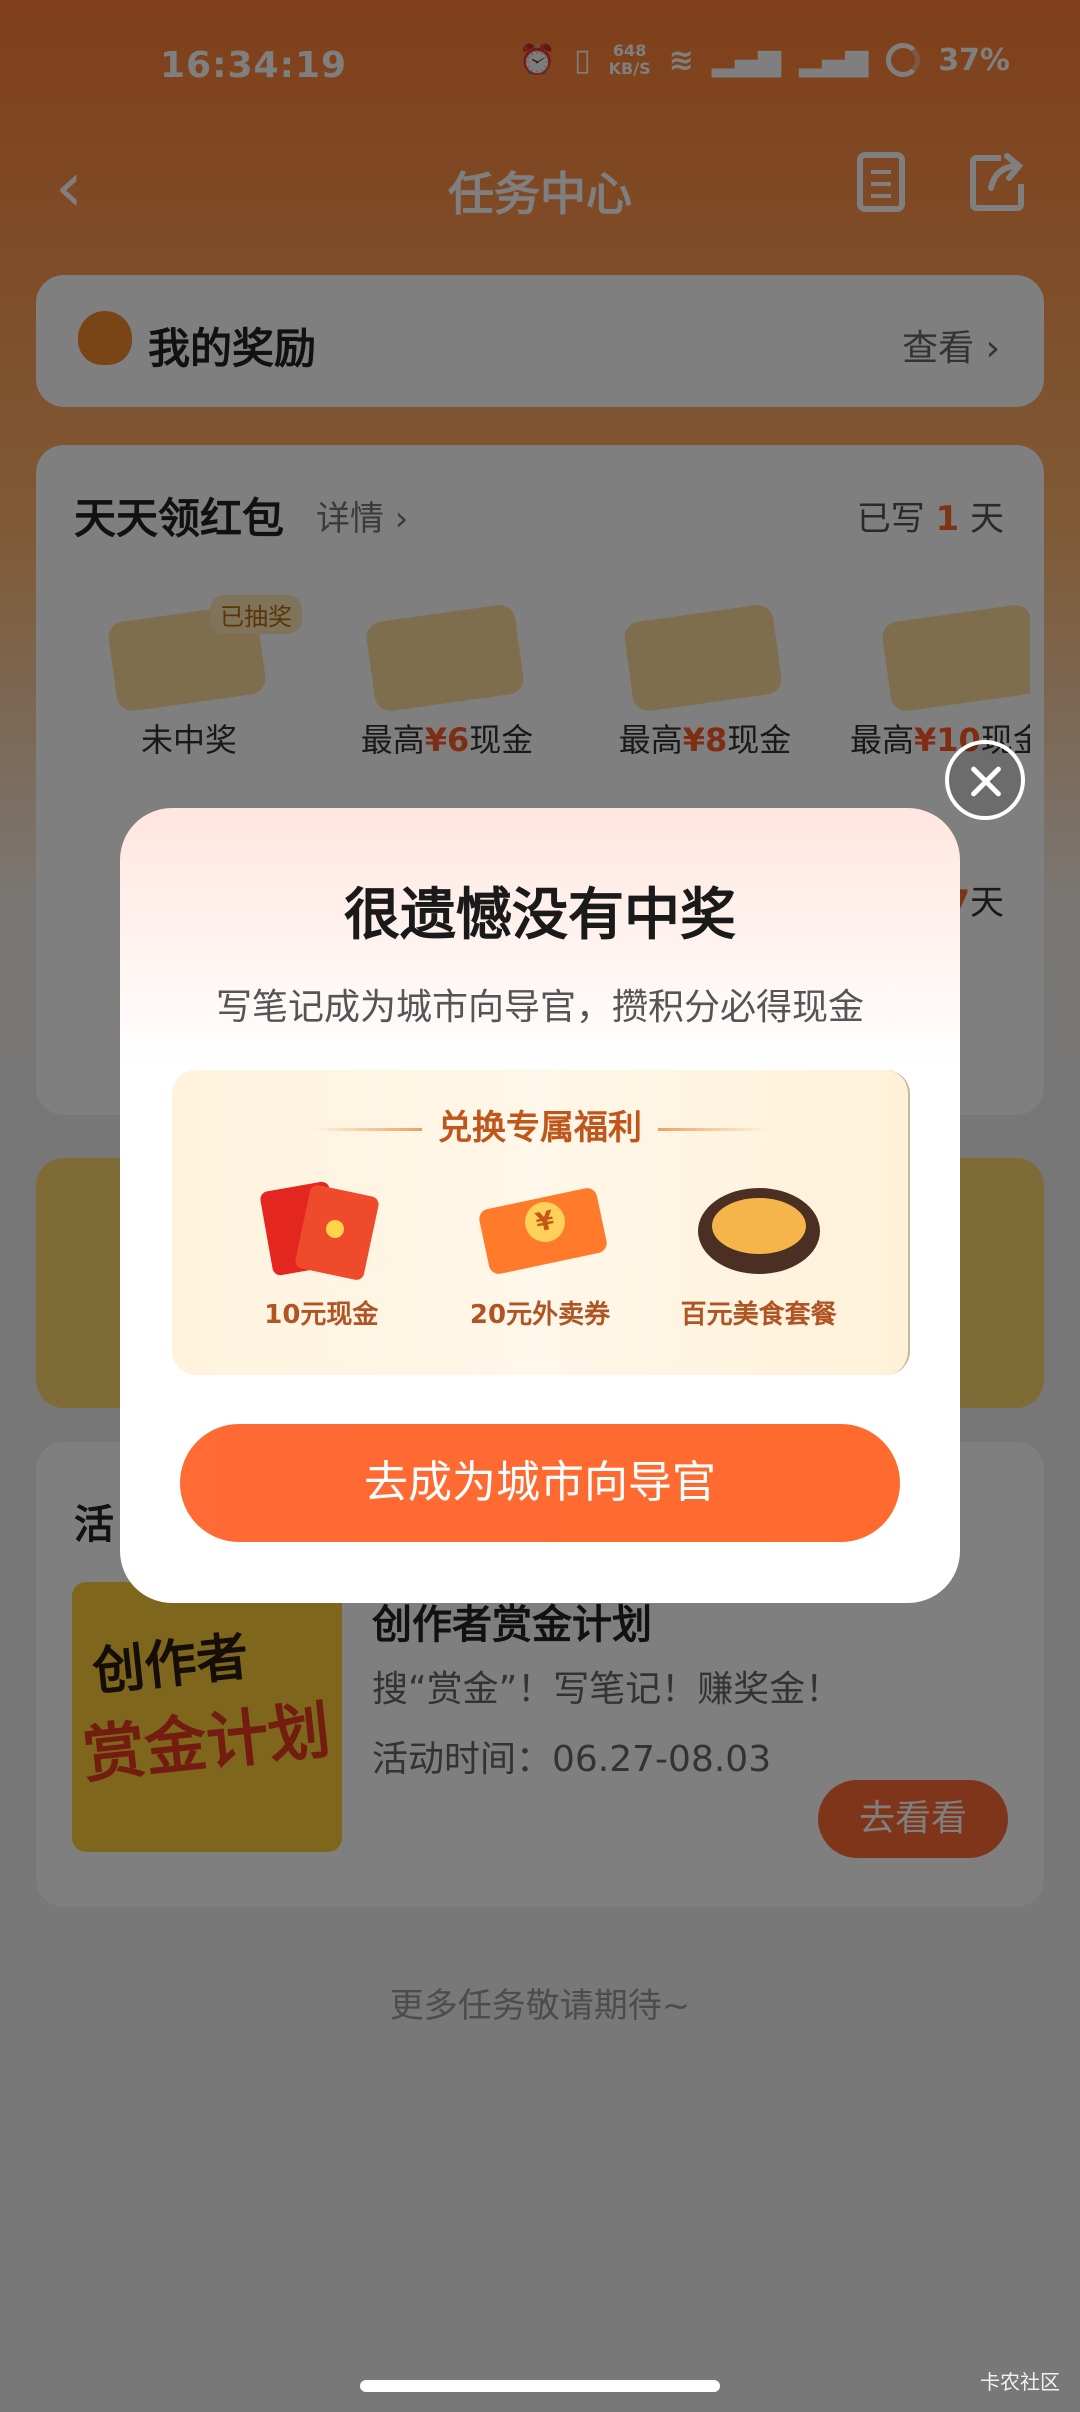  Describe the element at coordinates (1020, 2382) in the screenshot. I see `watermark: 卡农社区` at that location.